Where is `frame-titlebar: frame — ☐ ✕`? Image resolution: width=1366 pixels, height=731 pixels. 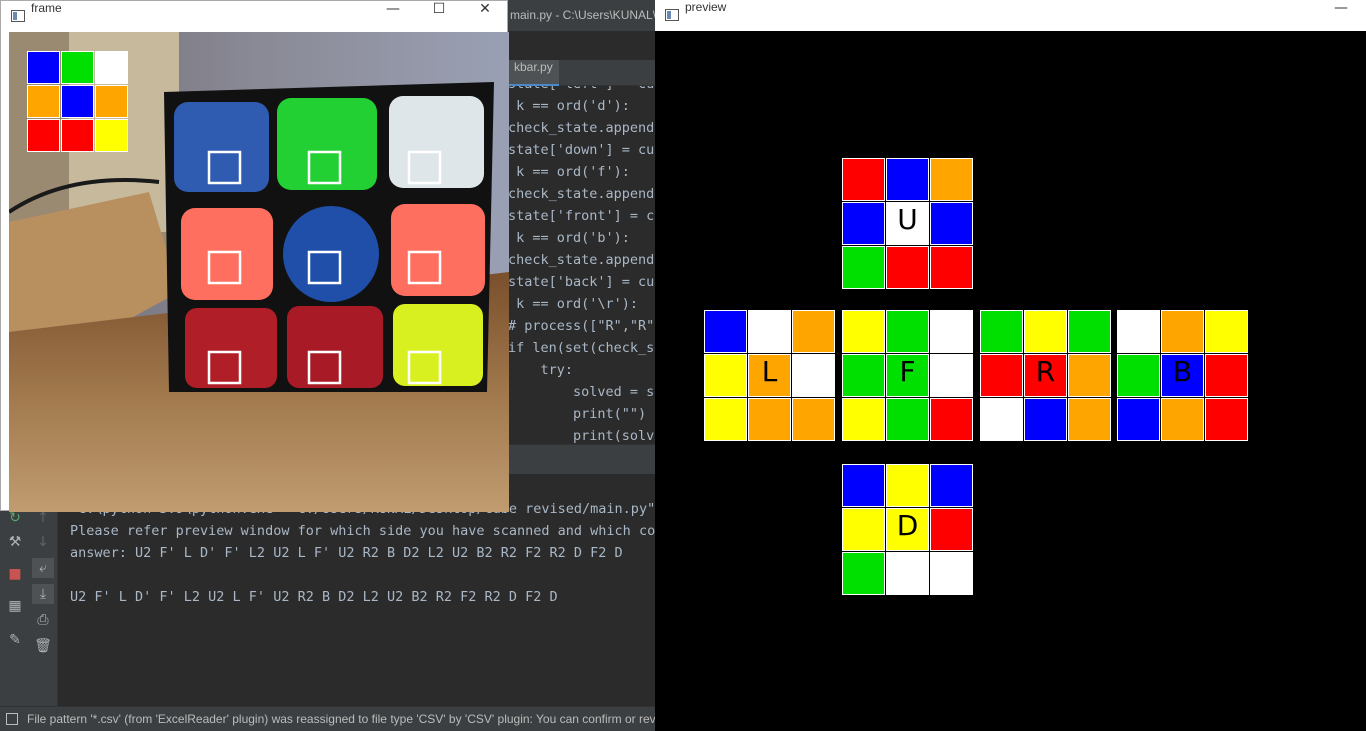 frame-titlebar: frame — ☐ ✕ is located at coordinates (254, 16).